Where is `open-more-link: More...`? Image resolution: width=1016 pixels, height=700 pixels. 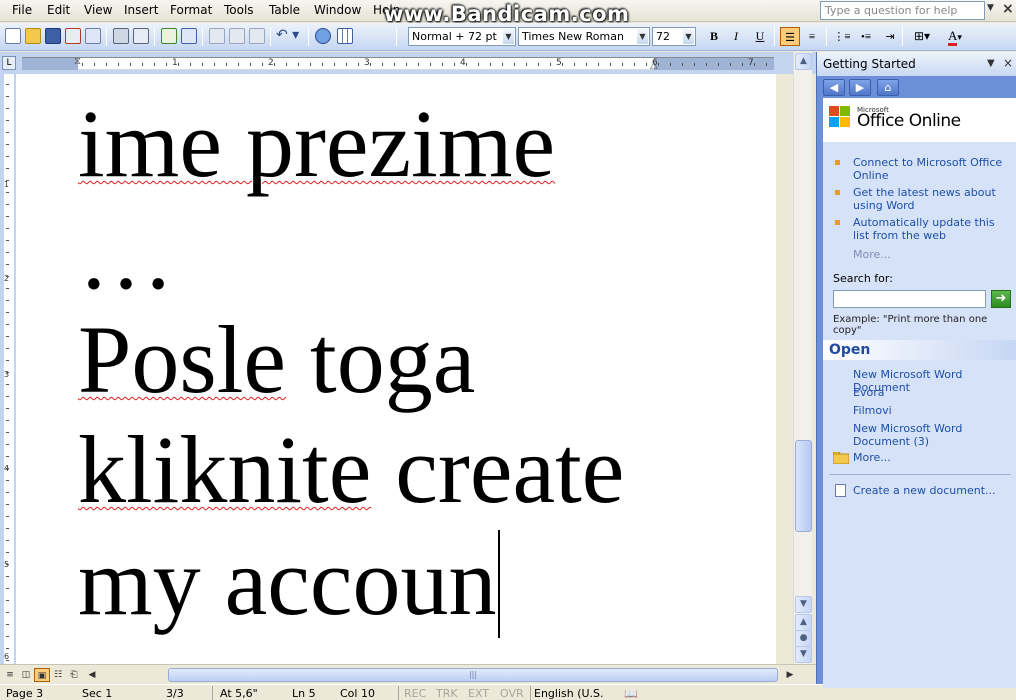 open-more-link: More... is located at coordinates (934, 457).